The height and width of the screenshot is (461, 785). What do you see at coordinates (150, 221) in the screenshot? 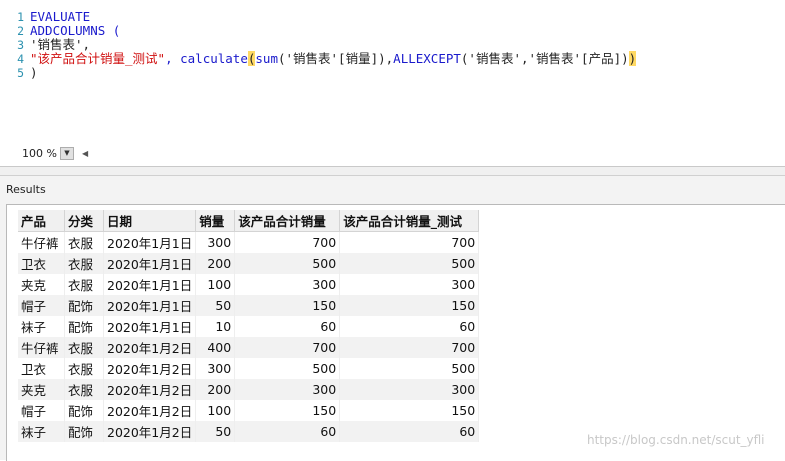
I see `column-header: 日期` at bounding box center [150, 221].